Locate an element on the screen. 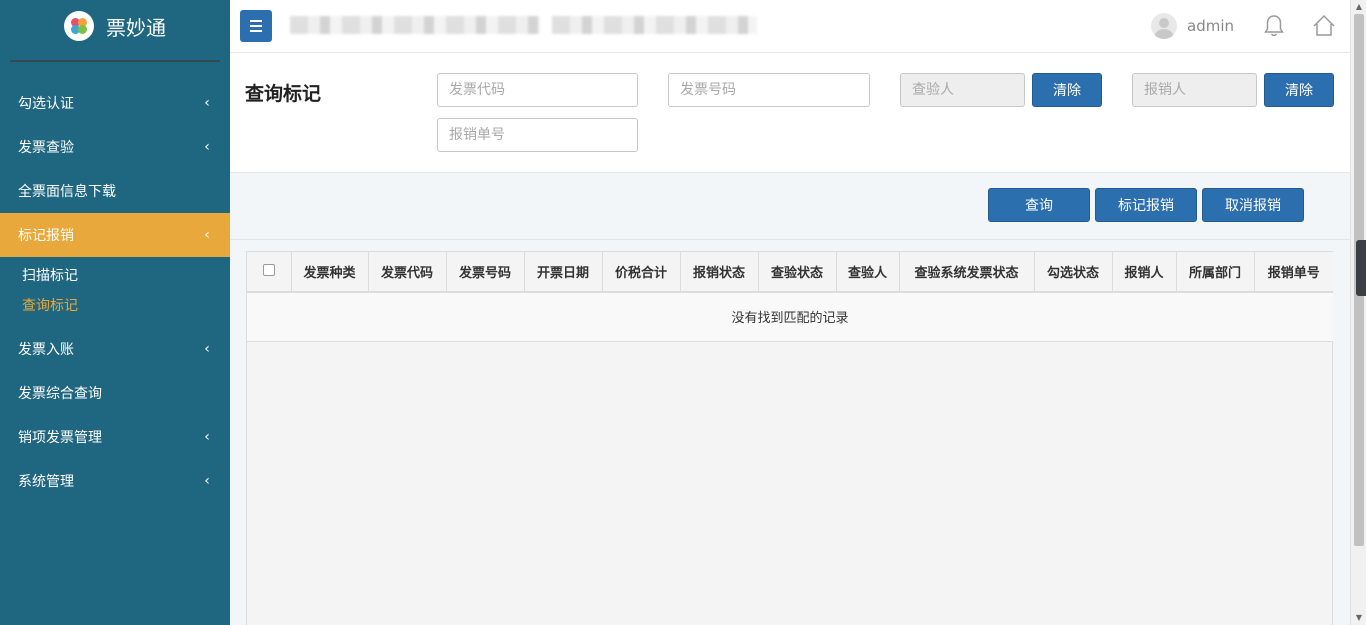 The height and width of the screenshot is (625, 1366). sidebar-item-label: 销项发票管理 is located at coordinates (60, 438).